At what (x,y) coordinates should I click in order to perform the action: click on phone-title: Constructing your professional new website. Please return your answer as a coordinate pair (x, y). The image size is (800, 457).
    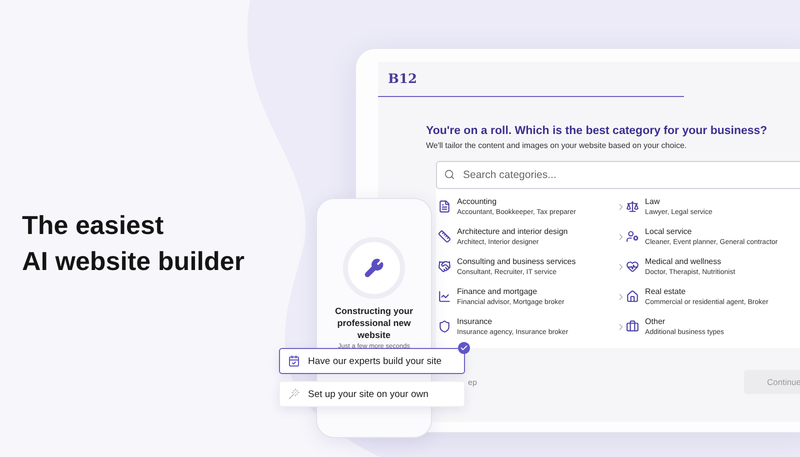
    Looking at the image, I should click on (374, 323).